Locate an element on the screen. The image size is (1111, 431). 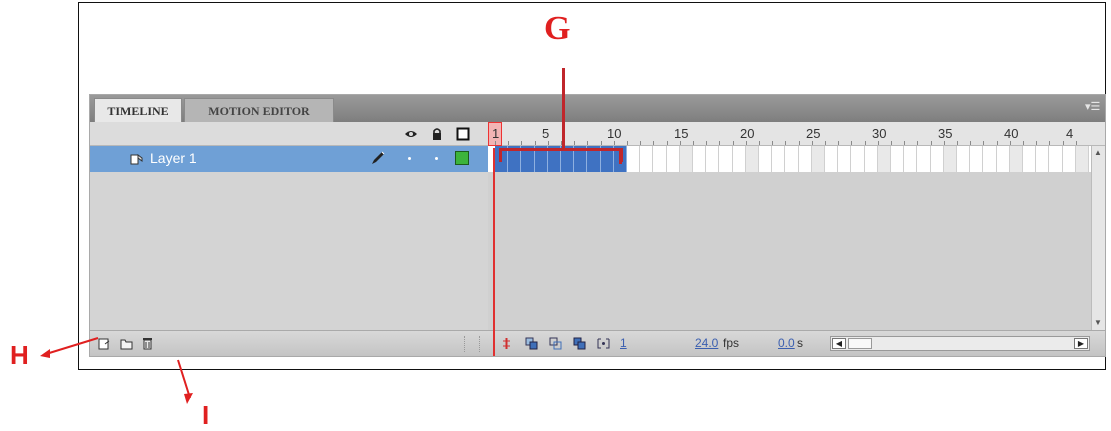
panel-tab-bar: TIMELINE MOTION EDITOR ▾☰ is located at coordinates (597, 108).